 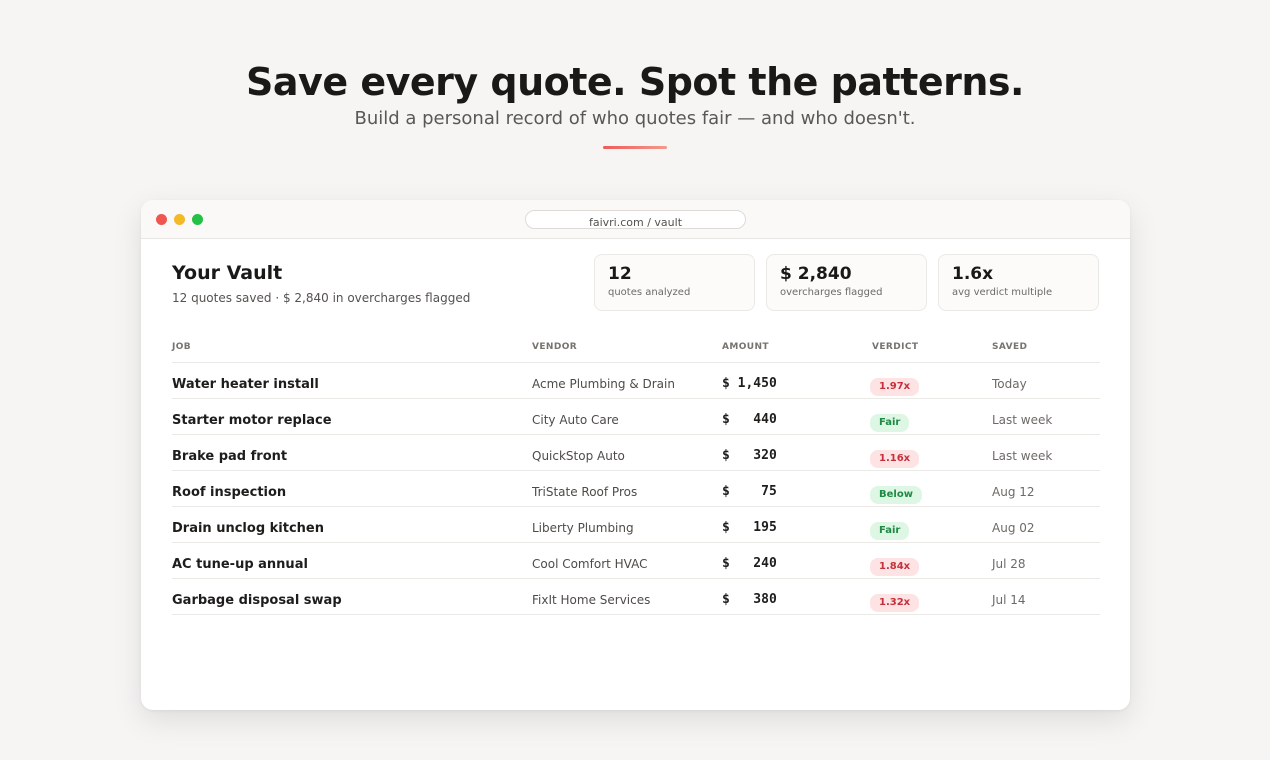 What do you see at coordinates (1009, 600) in the screenshot?
I see `saved-cell: Jul 14` at bounding box center [1009, 600].